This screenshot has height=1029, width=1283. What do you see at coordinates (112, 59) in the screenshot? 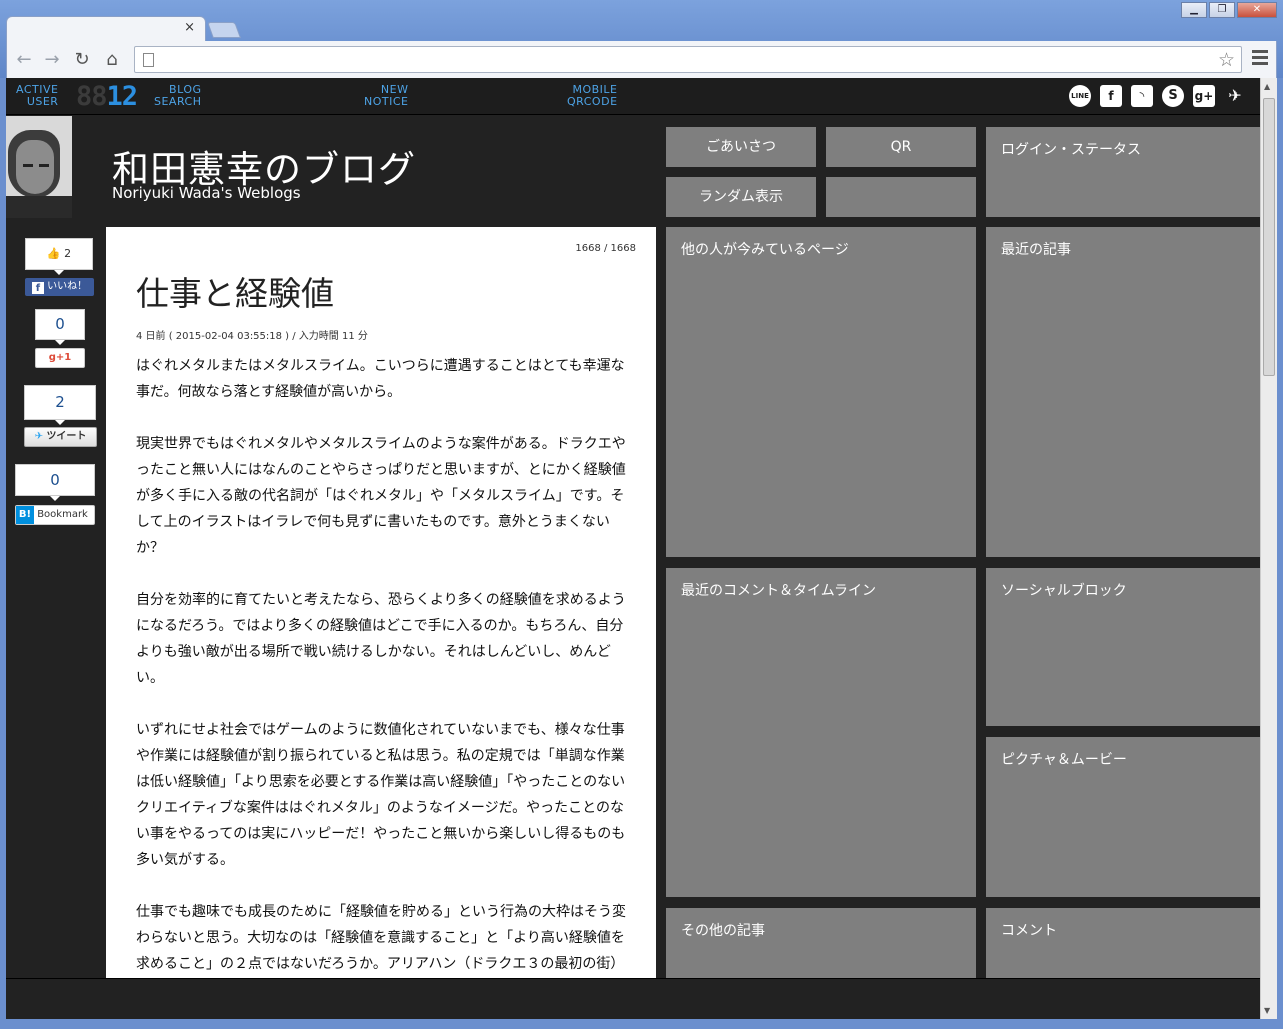
I see `home-icon: ⌂` at bounding box center [112, 59].